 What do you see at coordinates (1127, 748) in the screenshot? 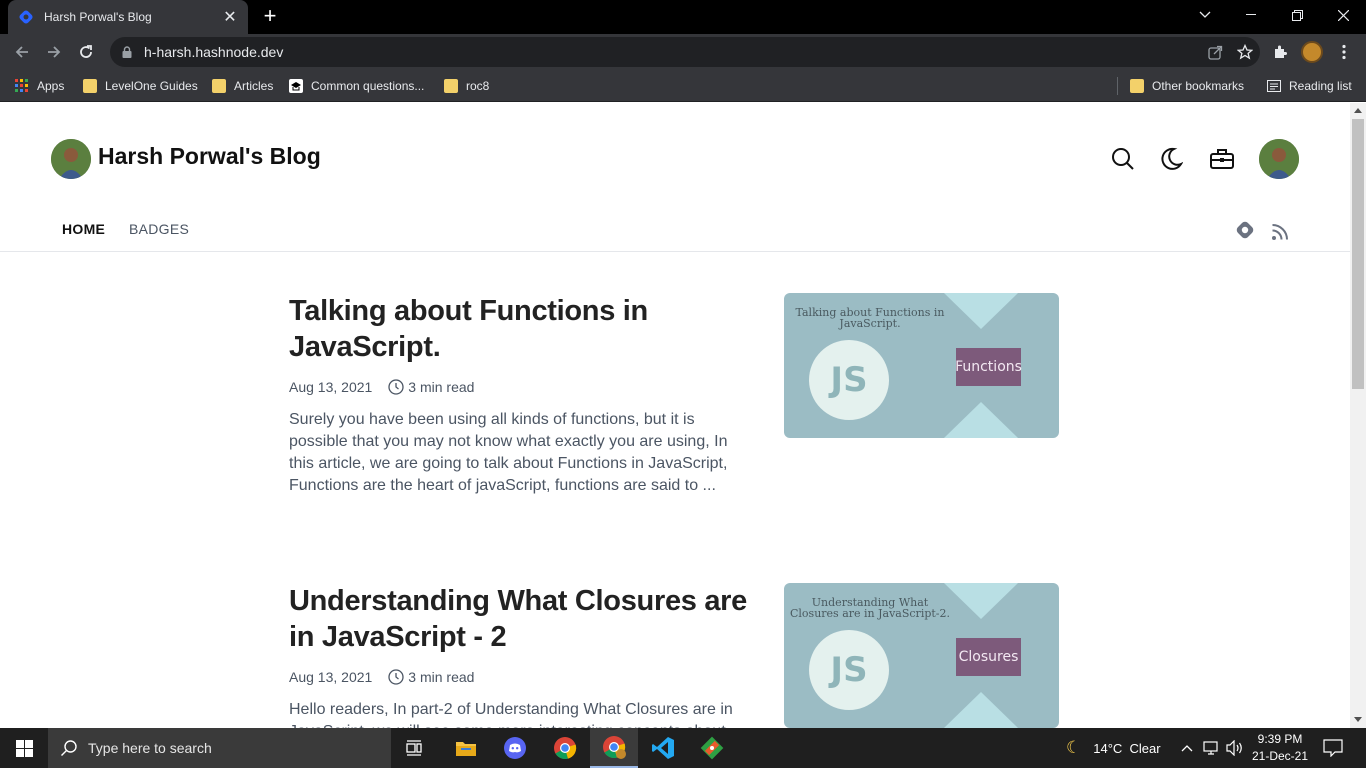
I see `weather-text: 14°C Clear` at bounding box center [1127, 748].